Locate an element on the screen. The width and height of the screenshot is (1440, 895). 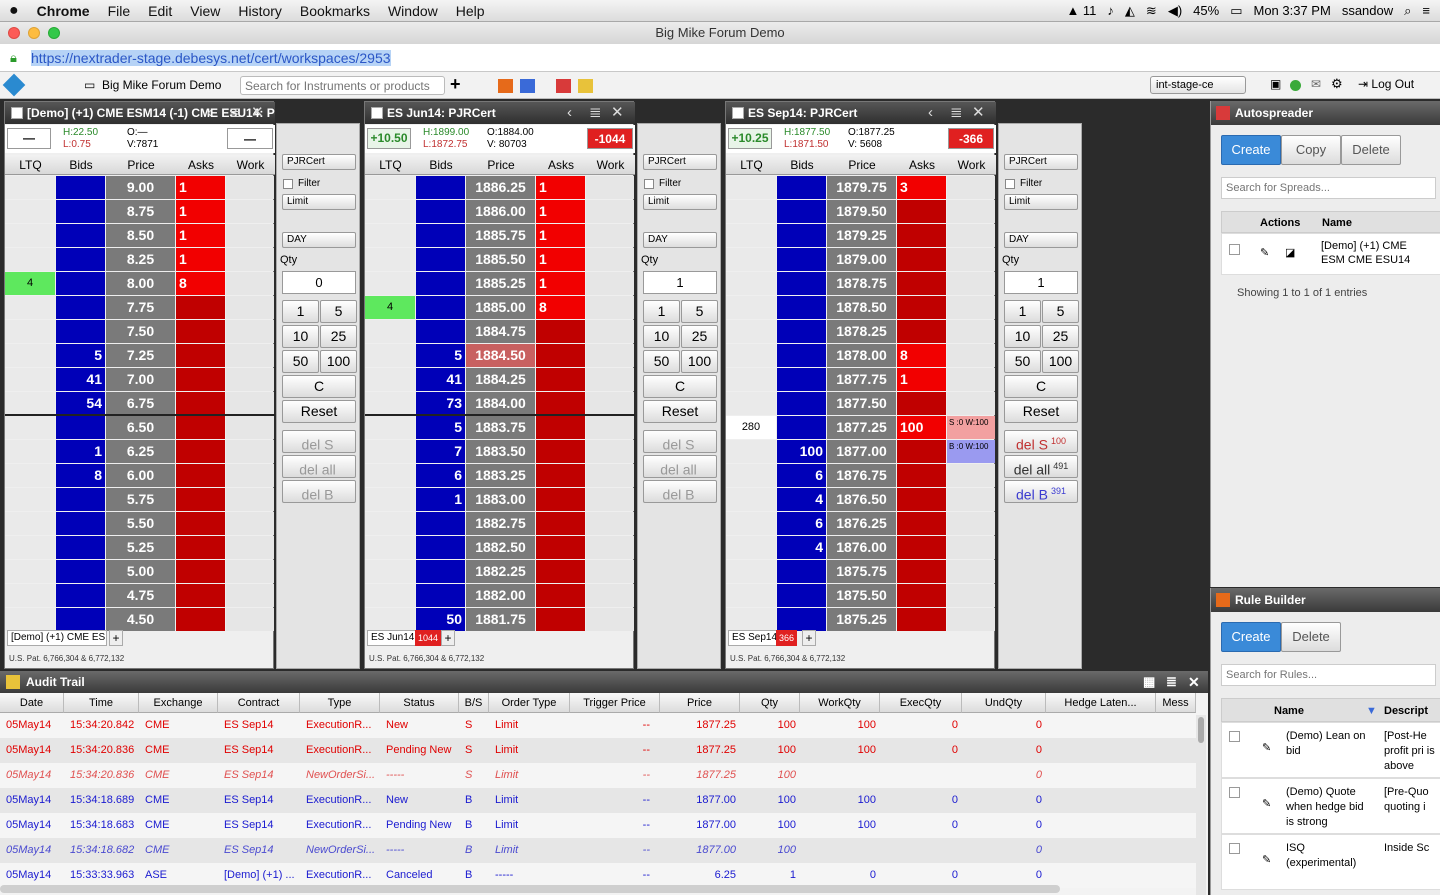
ask-cell: 3 is located at coordinates (921, 187).